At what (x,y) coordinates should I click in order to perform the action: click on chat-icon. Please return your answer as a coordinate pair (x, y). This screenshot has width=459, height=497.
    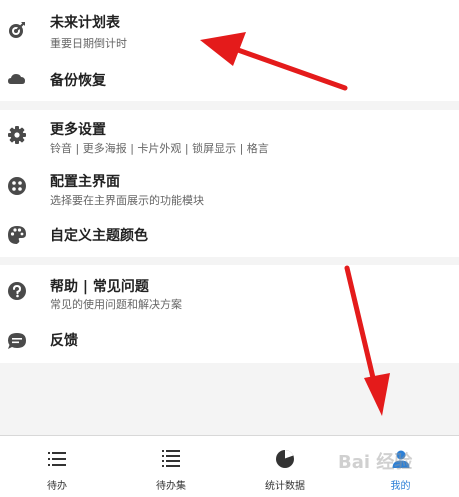
    Looking at the image, I should click on (17, 341).